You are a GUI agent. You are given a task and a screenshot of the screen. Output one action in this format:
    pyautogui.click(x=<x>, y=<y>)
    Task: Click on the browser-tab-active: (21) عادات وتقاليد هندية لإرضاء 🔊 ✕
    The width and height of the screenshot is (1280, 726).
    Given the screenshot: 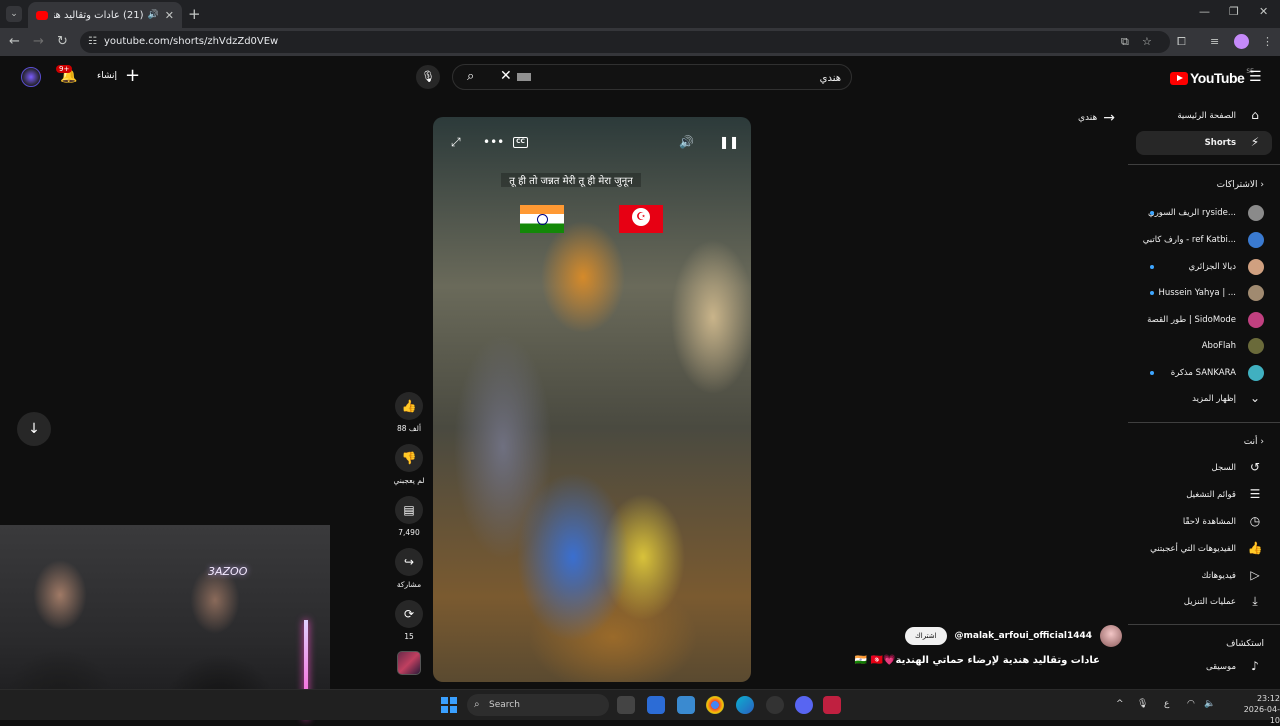 What is the action you would take?
    pyautogui.click(x=105, y=15)
    